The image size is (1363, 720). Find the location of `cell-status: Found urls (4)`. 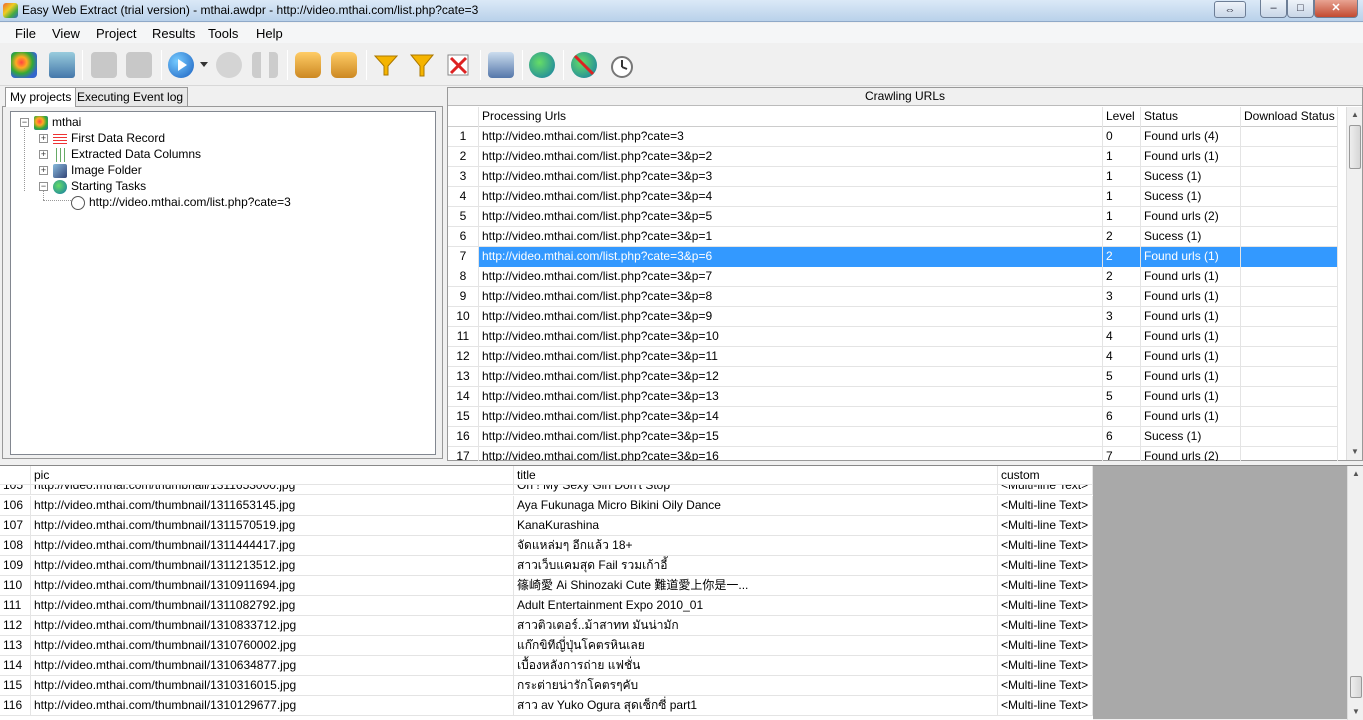

cell-status: Found urls (4) is located at coordinates (1191, 137).